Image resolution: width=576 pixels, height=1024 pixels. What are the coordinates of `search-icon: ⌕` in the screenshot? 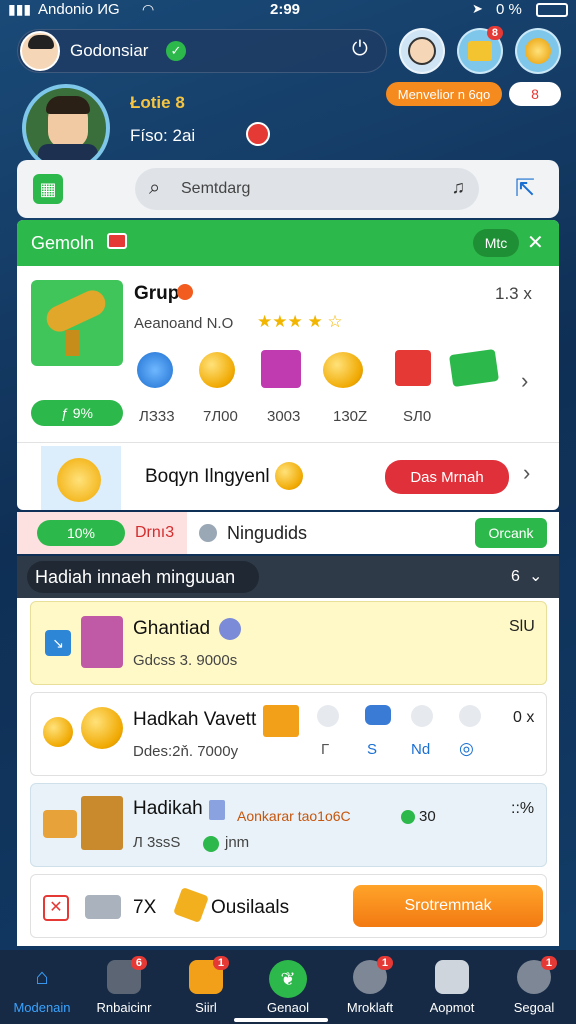 It's located at (155, 188).